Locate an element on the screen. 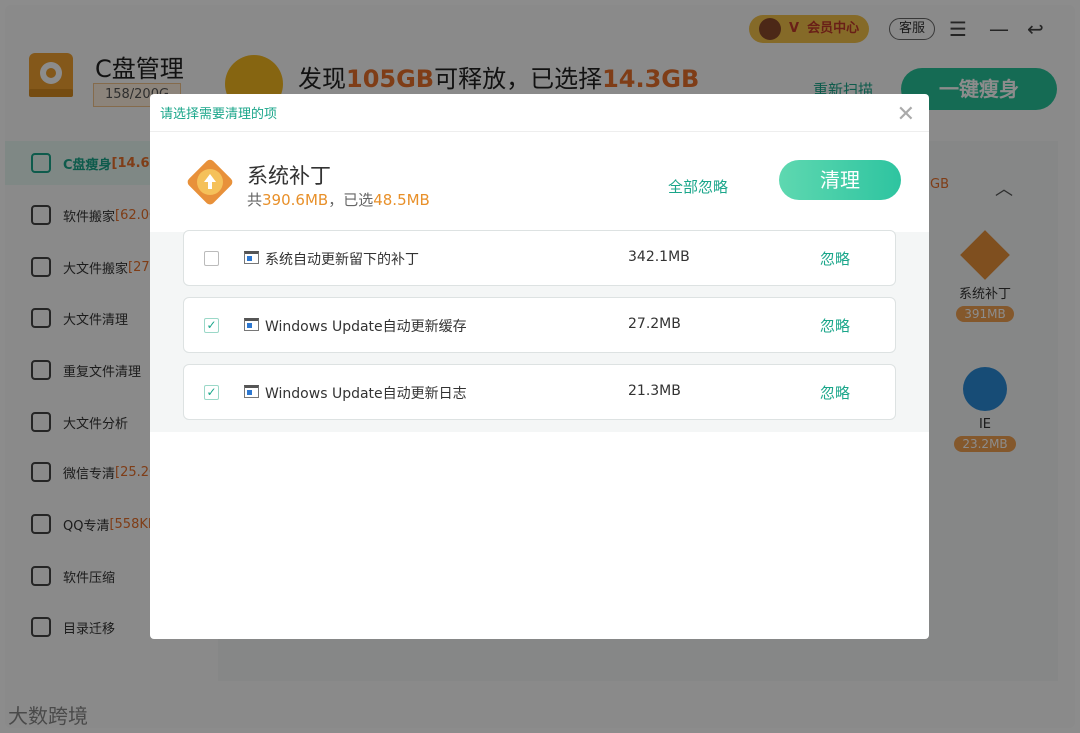 This screenshot has width=1080, height=733. item-size: 342.1MB is located at coordinates (659, 257).